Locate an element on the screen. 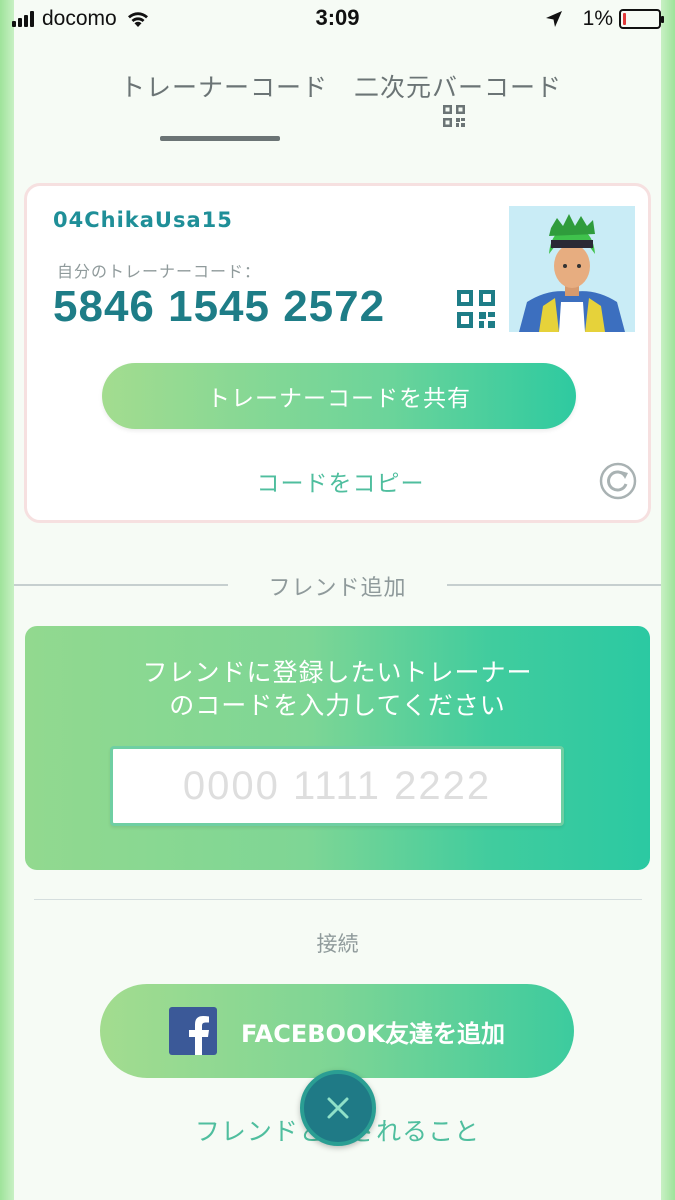  divider is located at coordinates (338, 899).